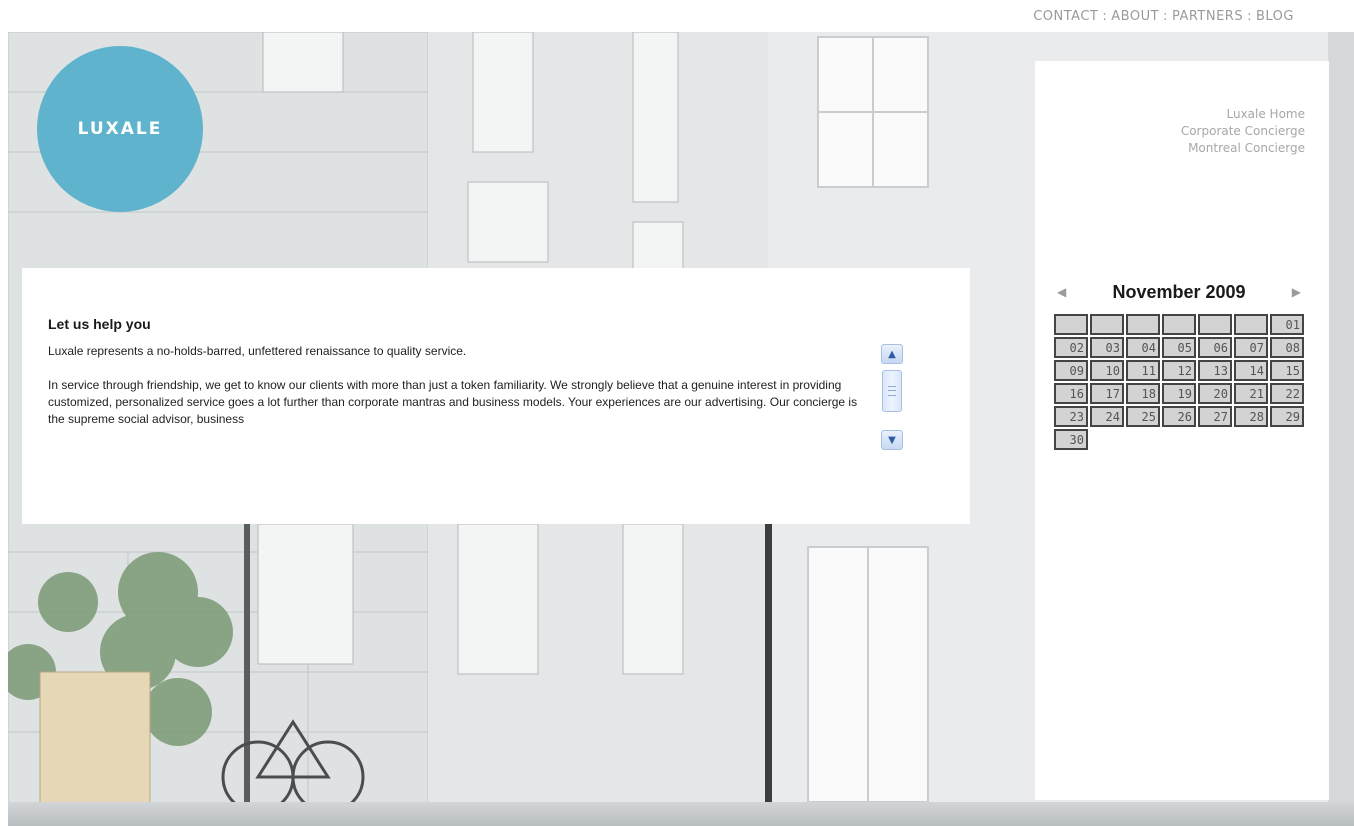 Image resolution: width=1354 pixels, height=826 pixels. What do you see at coordinates (1179, 347) in the screenshot?
I see `calendar-day-cell: 05` at bounding box center [1179, 347].